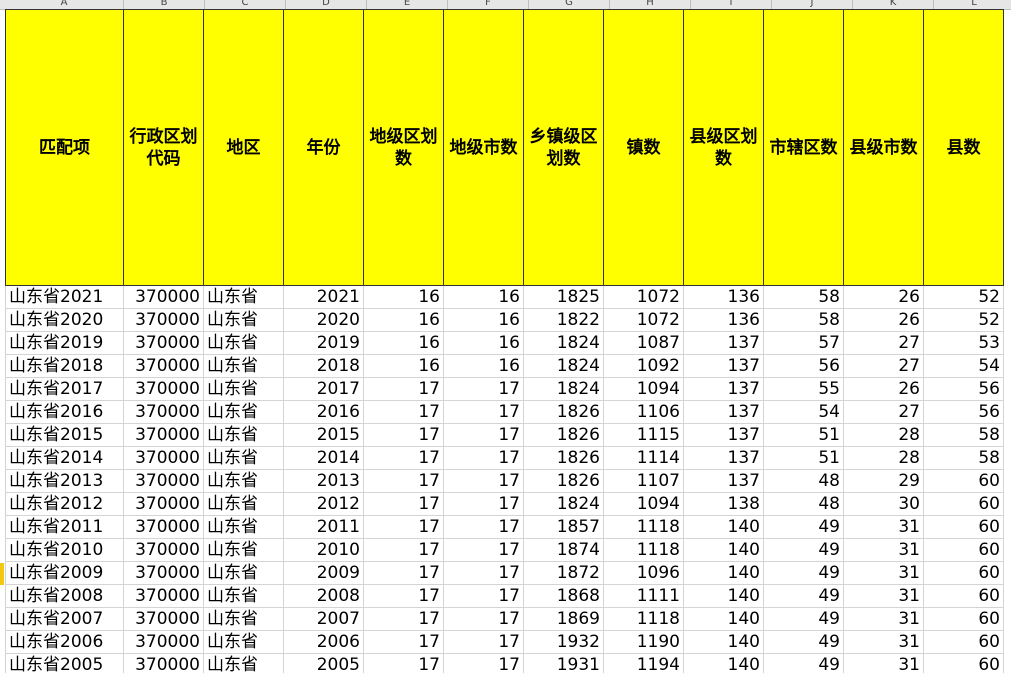  What do you see at coordinates (650, 4) in the screenshot?
I see `column-header-h: H` at bounding box center [650, 4].